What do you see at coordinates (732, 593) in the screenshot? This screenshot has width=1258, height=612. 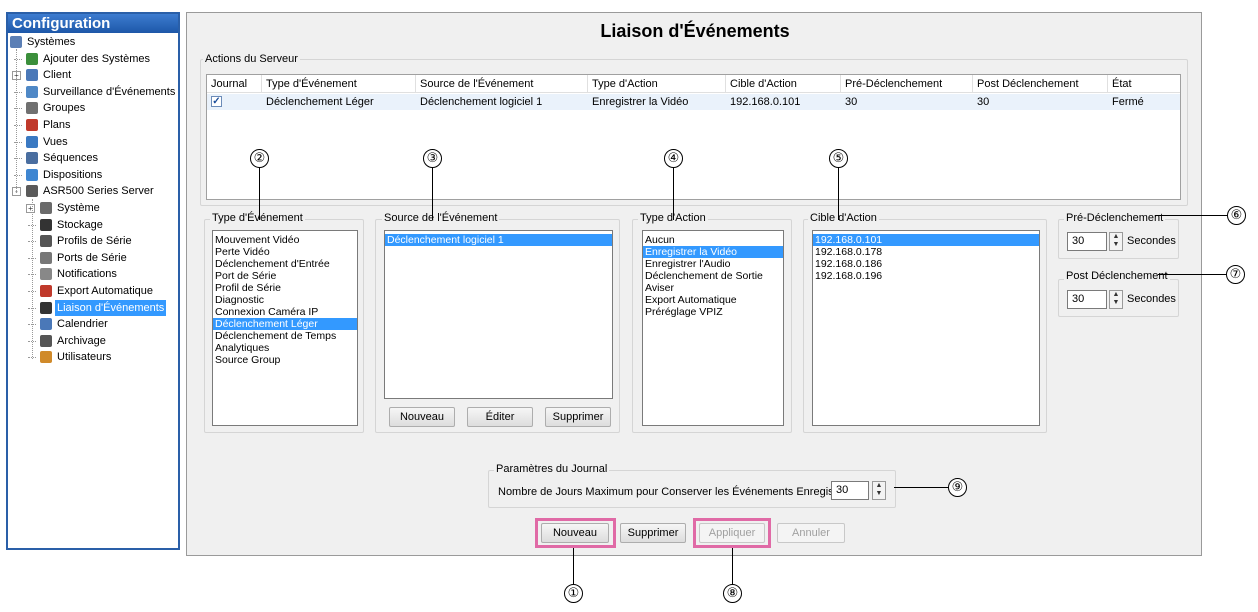 I see `callout-8: ⑧` at bounding box center [732, 593].